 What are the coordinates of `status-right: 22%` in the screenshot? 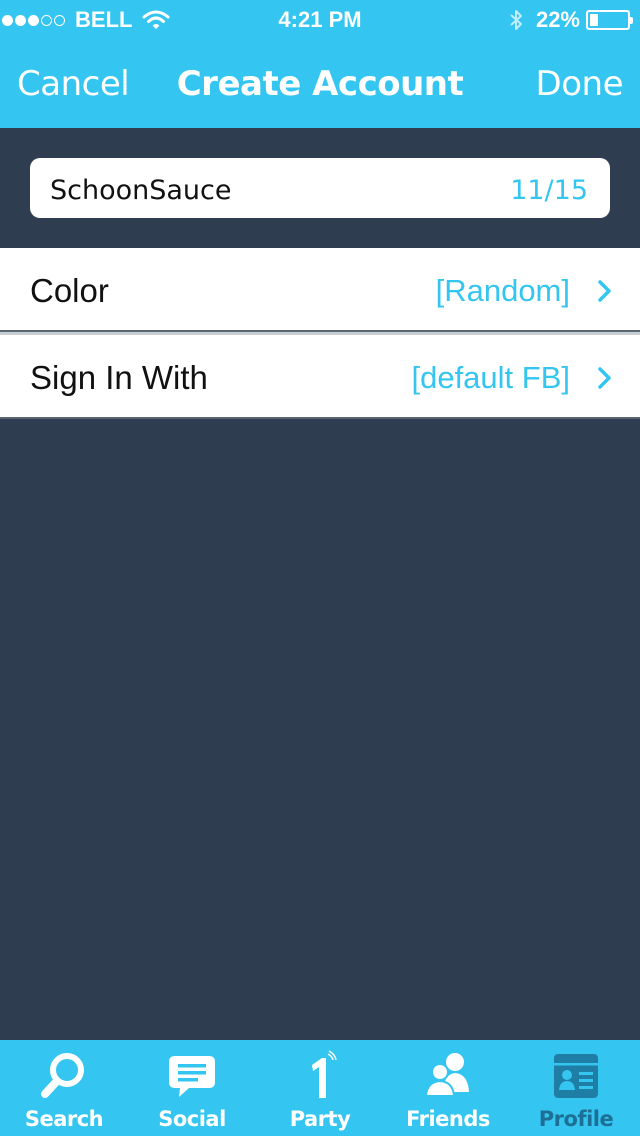 It's located at (570, 20).